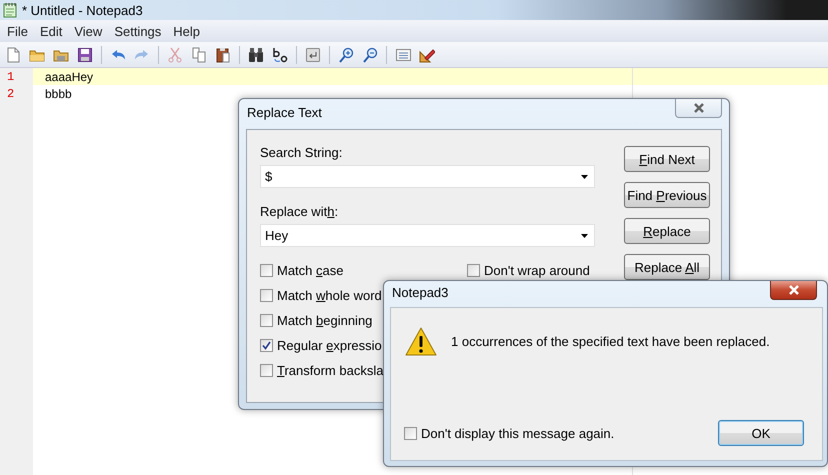 The height and width of the screenshot is (475, 828). I want to click on new-document-icon, so click(13, 54).